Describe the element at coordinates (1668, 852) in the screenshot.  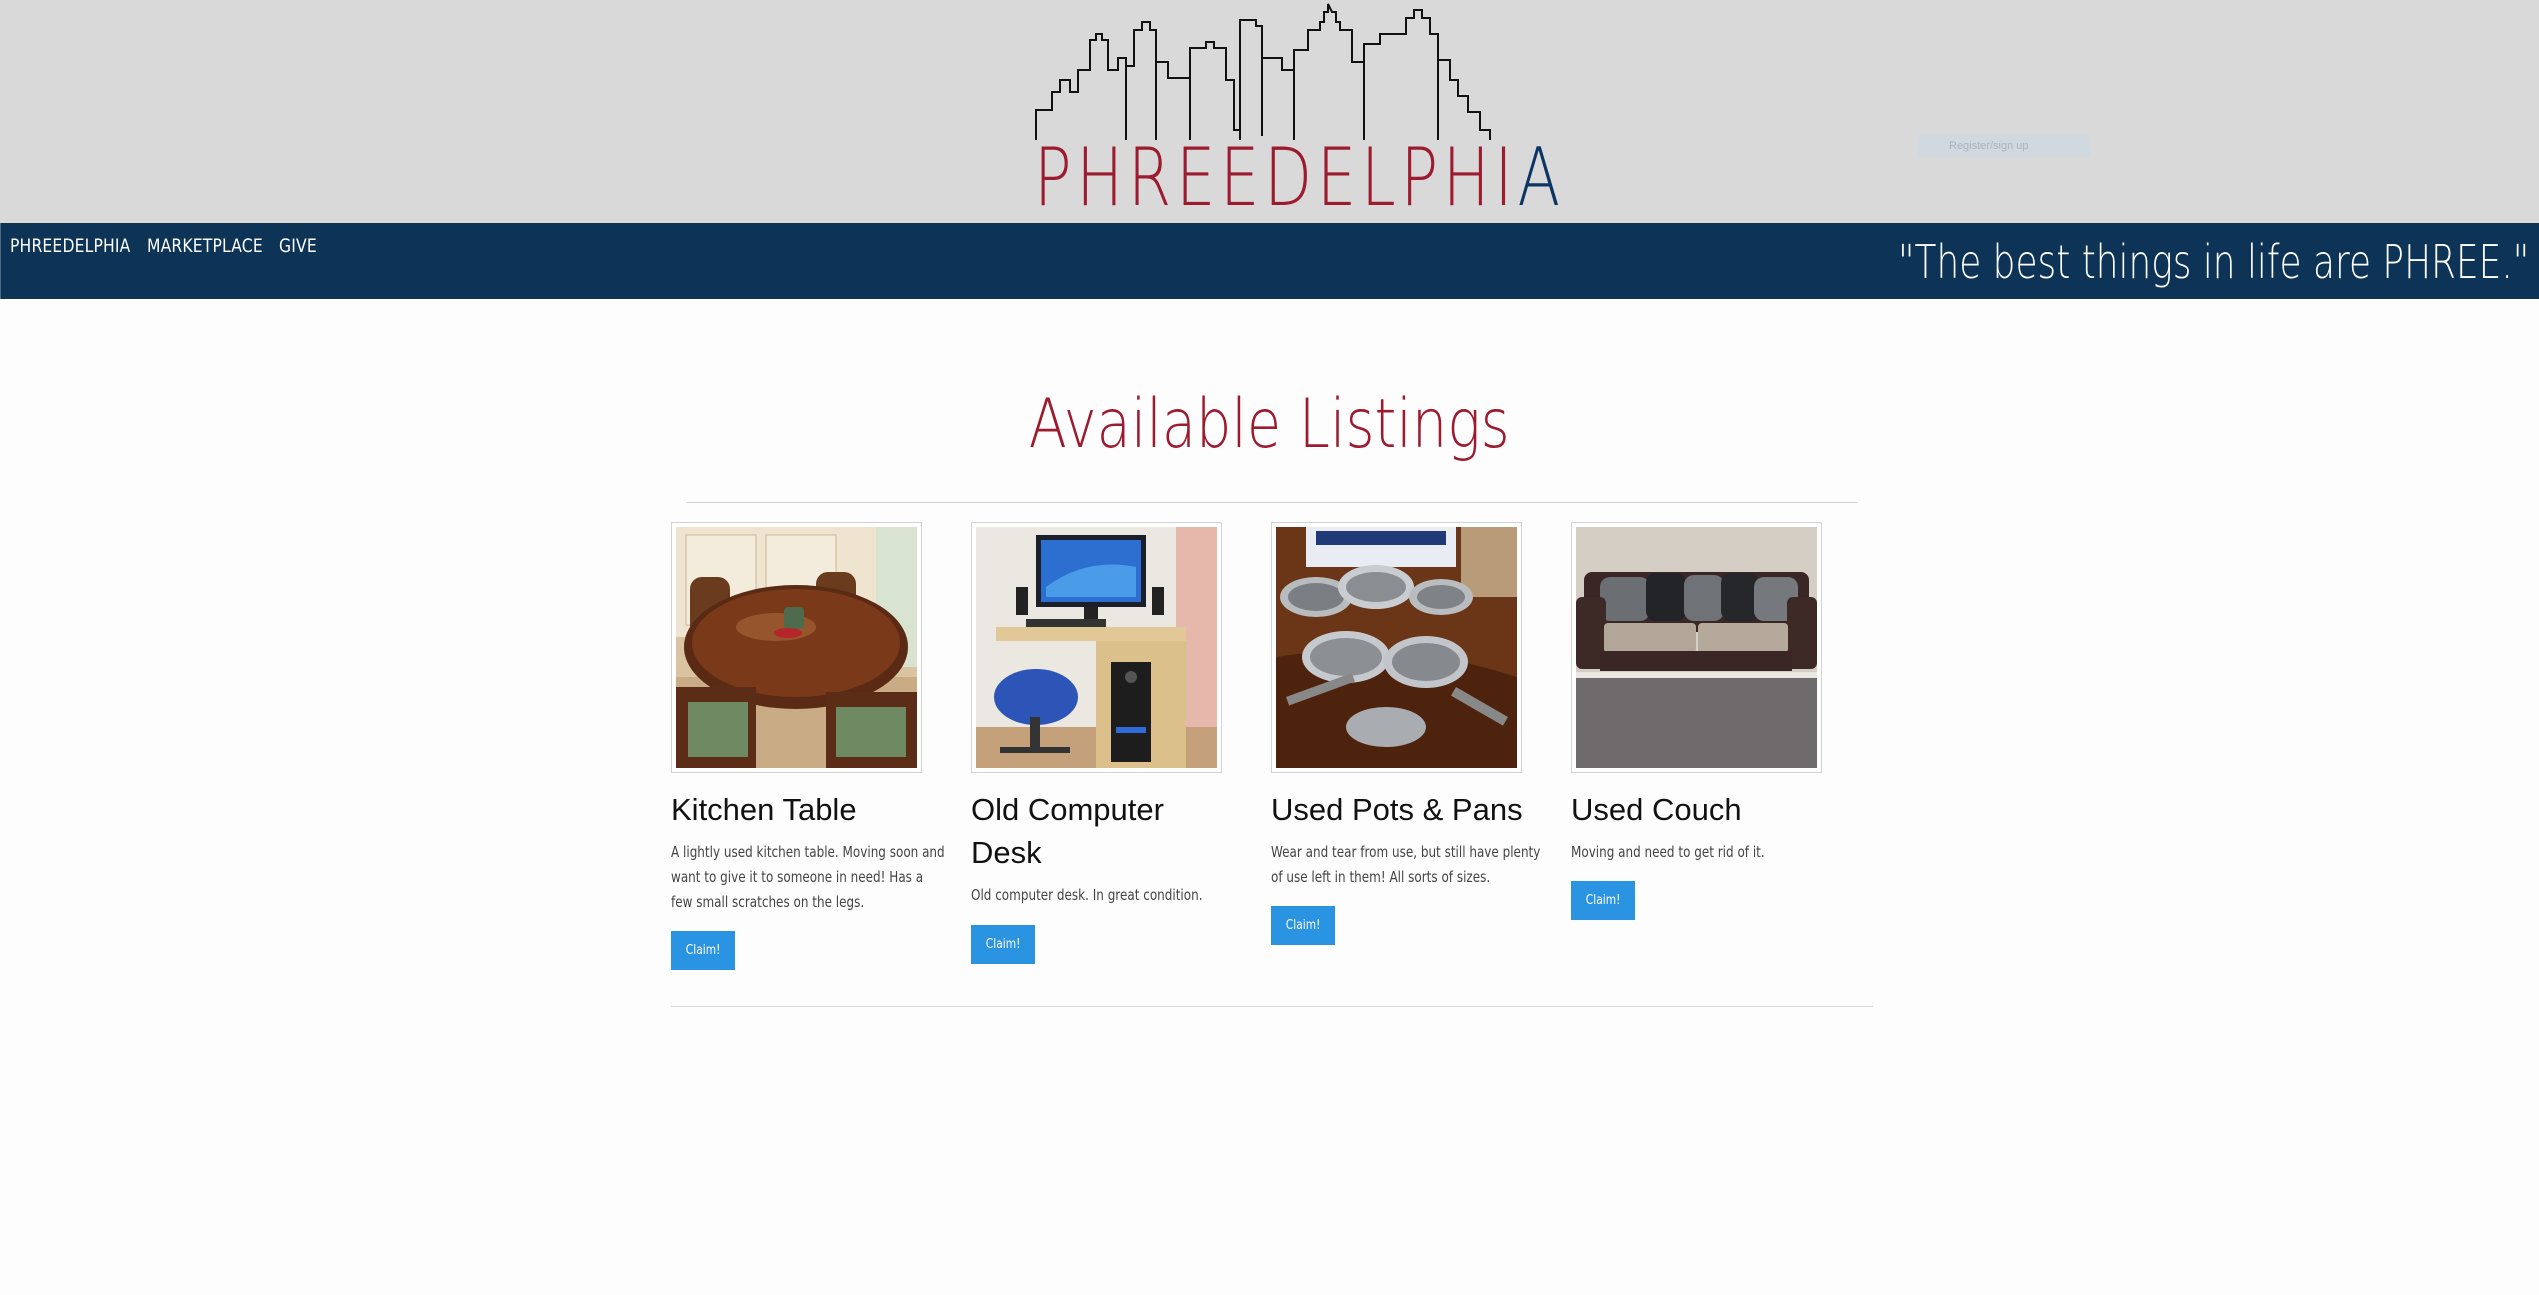
I see `listing-description-text: Moving and need to get rid of it.` at that location.